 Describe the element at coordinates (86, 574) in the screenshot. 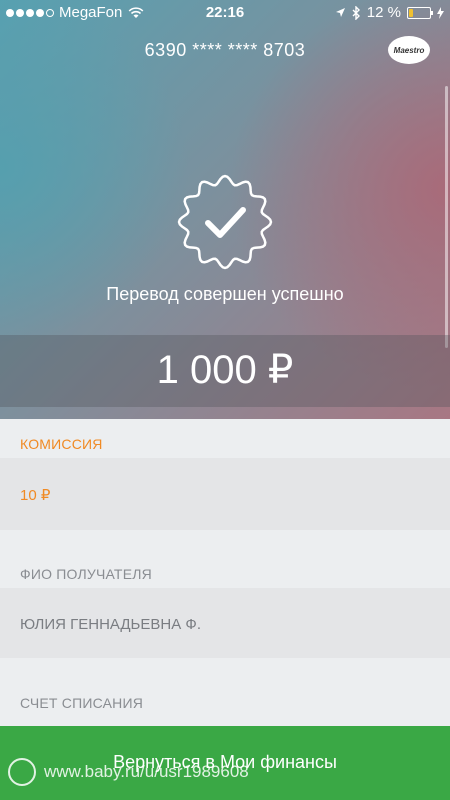

I see `recipient-label: ФИО ПОЛУЧАТЕЛЯ` at that location.